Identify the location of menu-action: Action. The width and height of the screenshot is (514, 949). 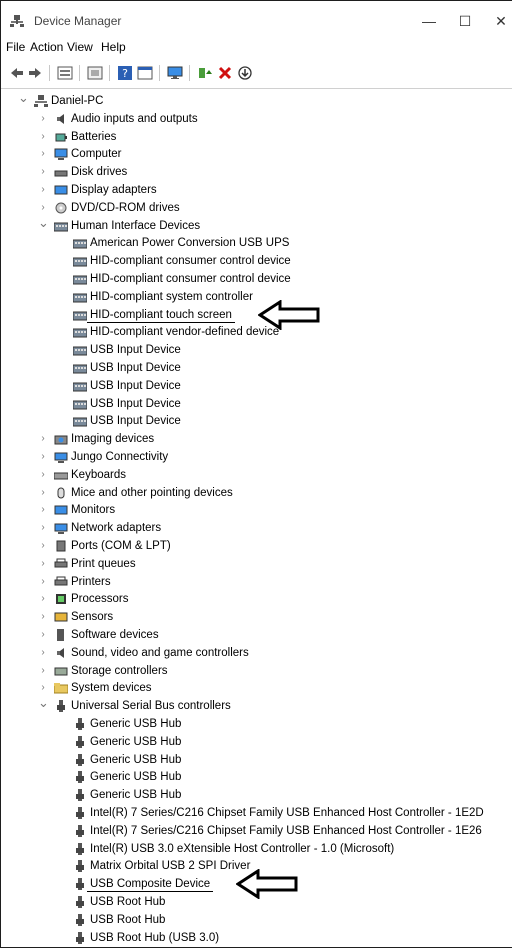
(46, 47).